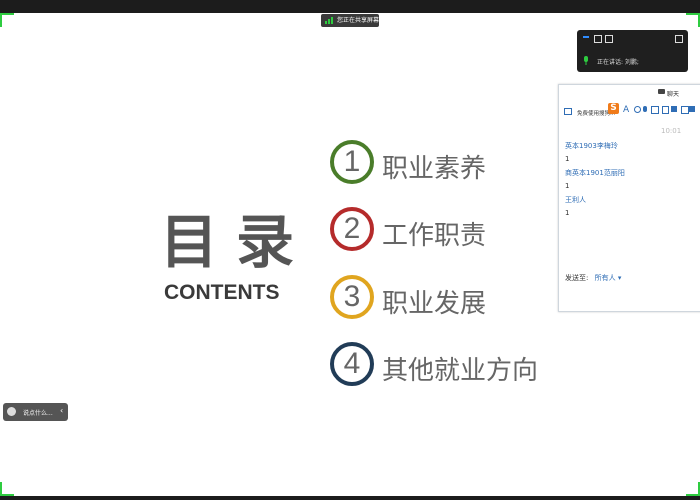 The image size is (700, 500). I want to click on toc-number-ring: 2, so click(352, 229).